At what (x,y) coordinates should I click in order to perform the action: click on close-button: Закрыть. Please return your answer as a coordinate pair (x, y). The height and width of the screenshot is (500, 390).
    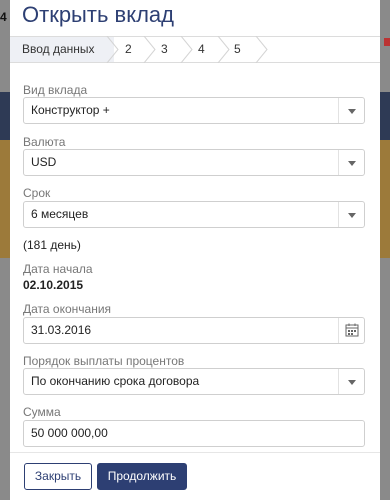
    Looking at the image, I should click on (58, 476).